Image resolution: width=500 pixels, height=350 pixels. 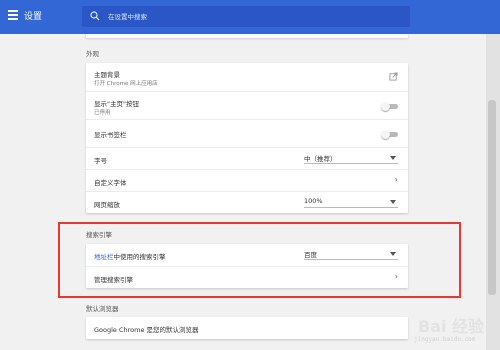 I want to click on default-browser-card: Google Chrome 是您的默认浏览器, so click(x=247, y=328).